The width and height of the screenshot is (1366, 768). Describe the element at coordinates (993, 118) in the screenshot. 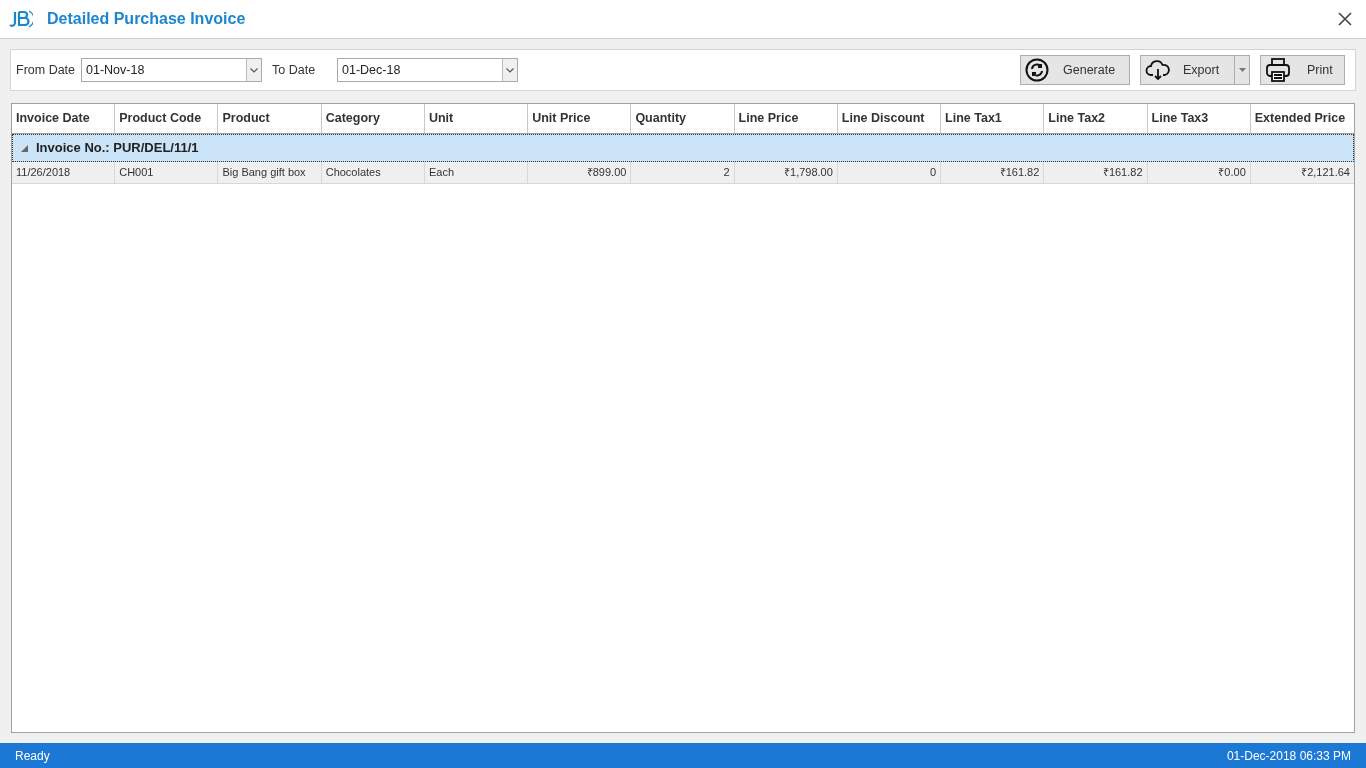

I see `column-header: Line Tax1` at that location.